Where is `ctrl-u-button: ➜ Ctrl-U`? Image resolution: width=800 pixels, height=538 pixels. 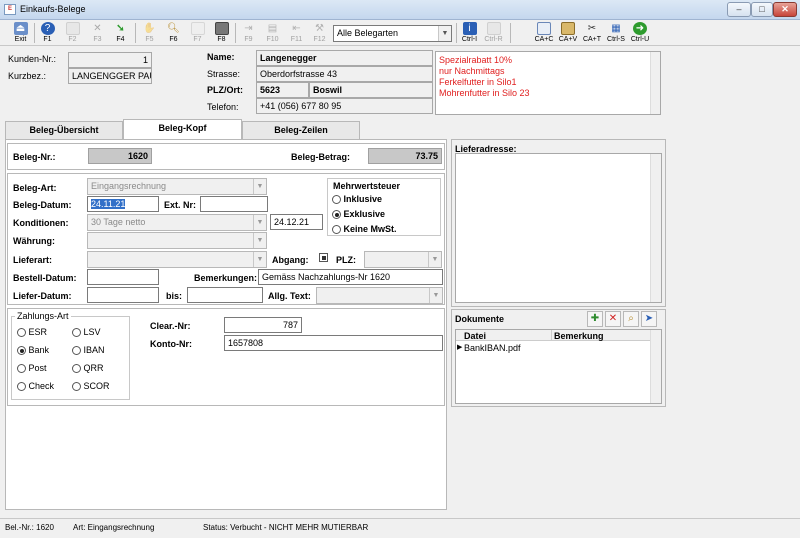 ctrl-u-button: ➜ Ctrl-U is located at coordinates (640, 34).